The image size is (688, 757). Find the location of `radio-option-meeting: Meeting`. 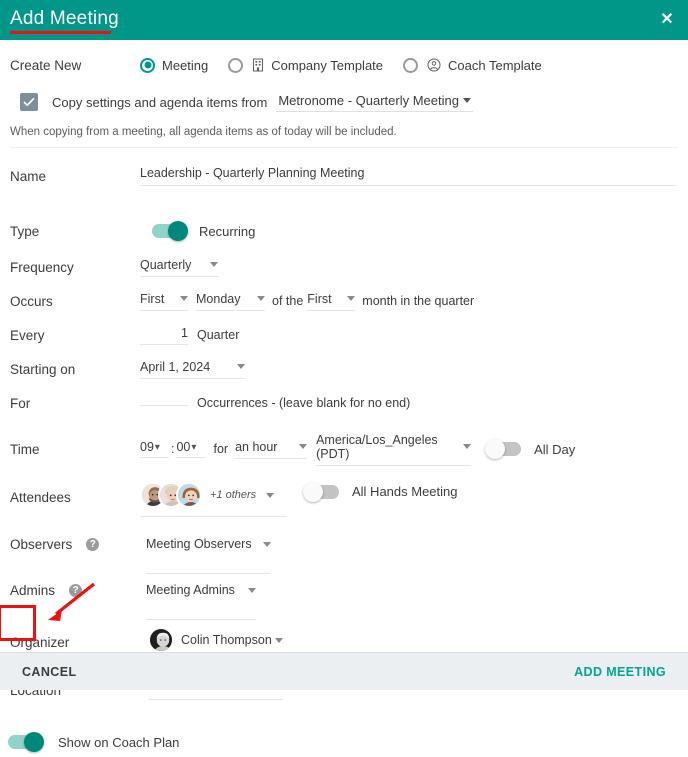

radio-option-meeting: Meeting is located at coordinates (174, 65).